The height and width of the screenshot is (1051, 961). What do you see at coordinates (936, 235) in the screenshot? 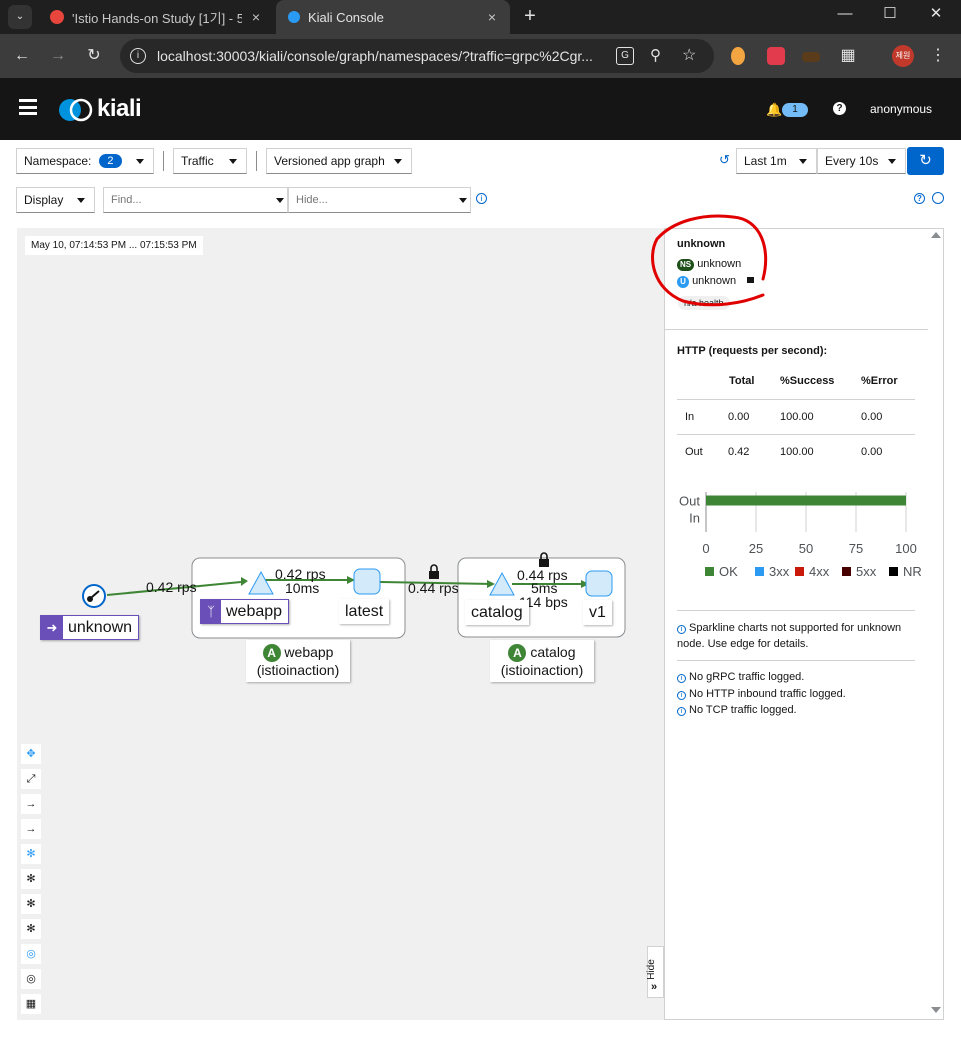
I see `scroll-up-icon` at bounding box center [936, 235].